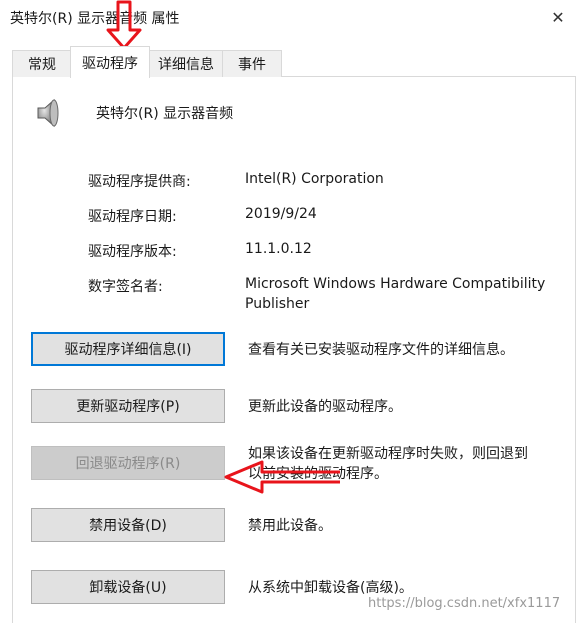  I want to click on speaker-icon, so click(48, 113).